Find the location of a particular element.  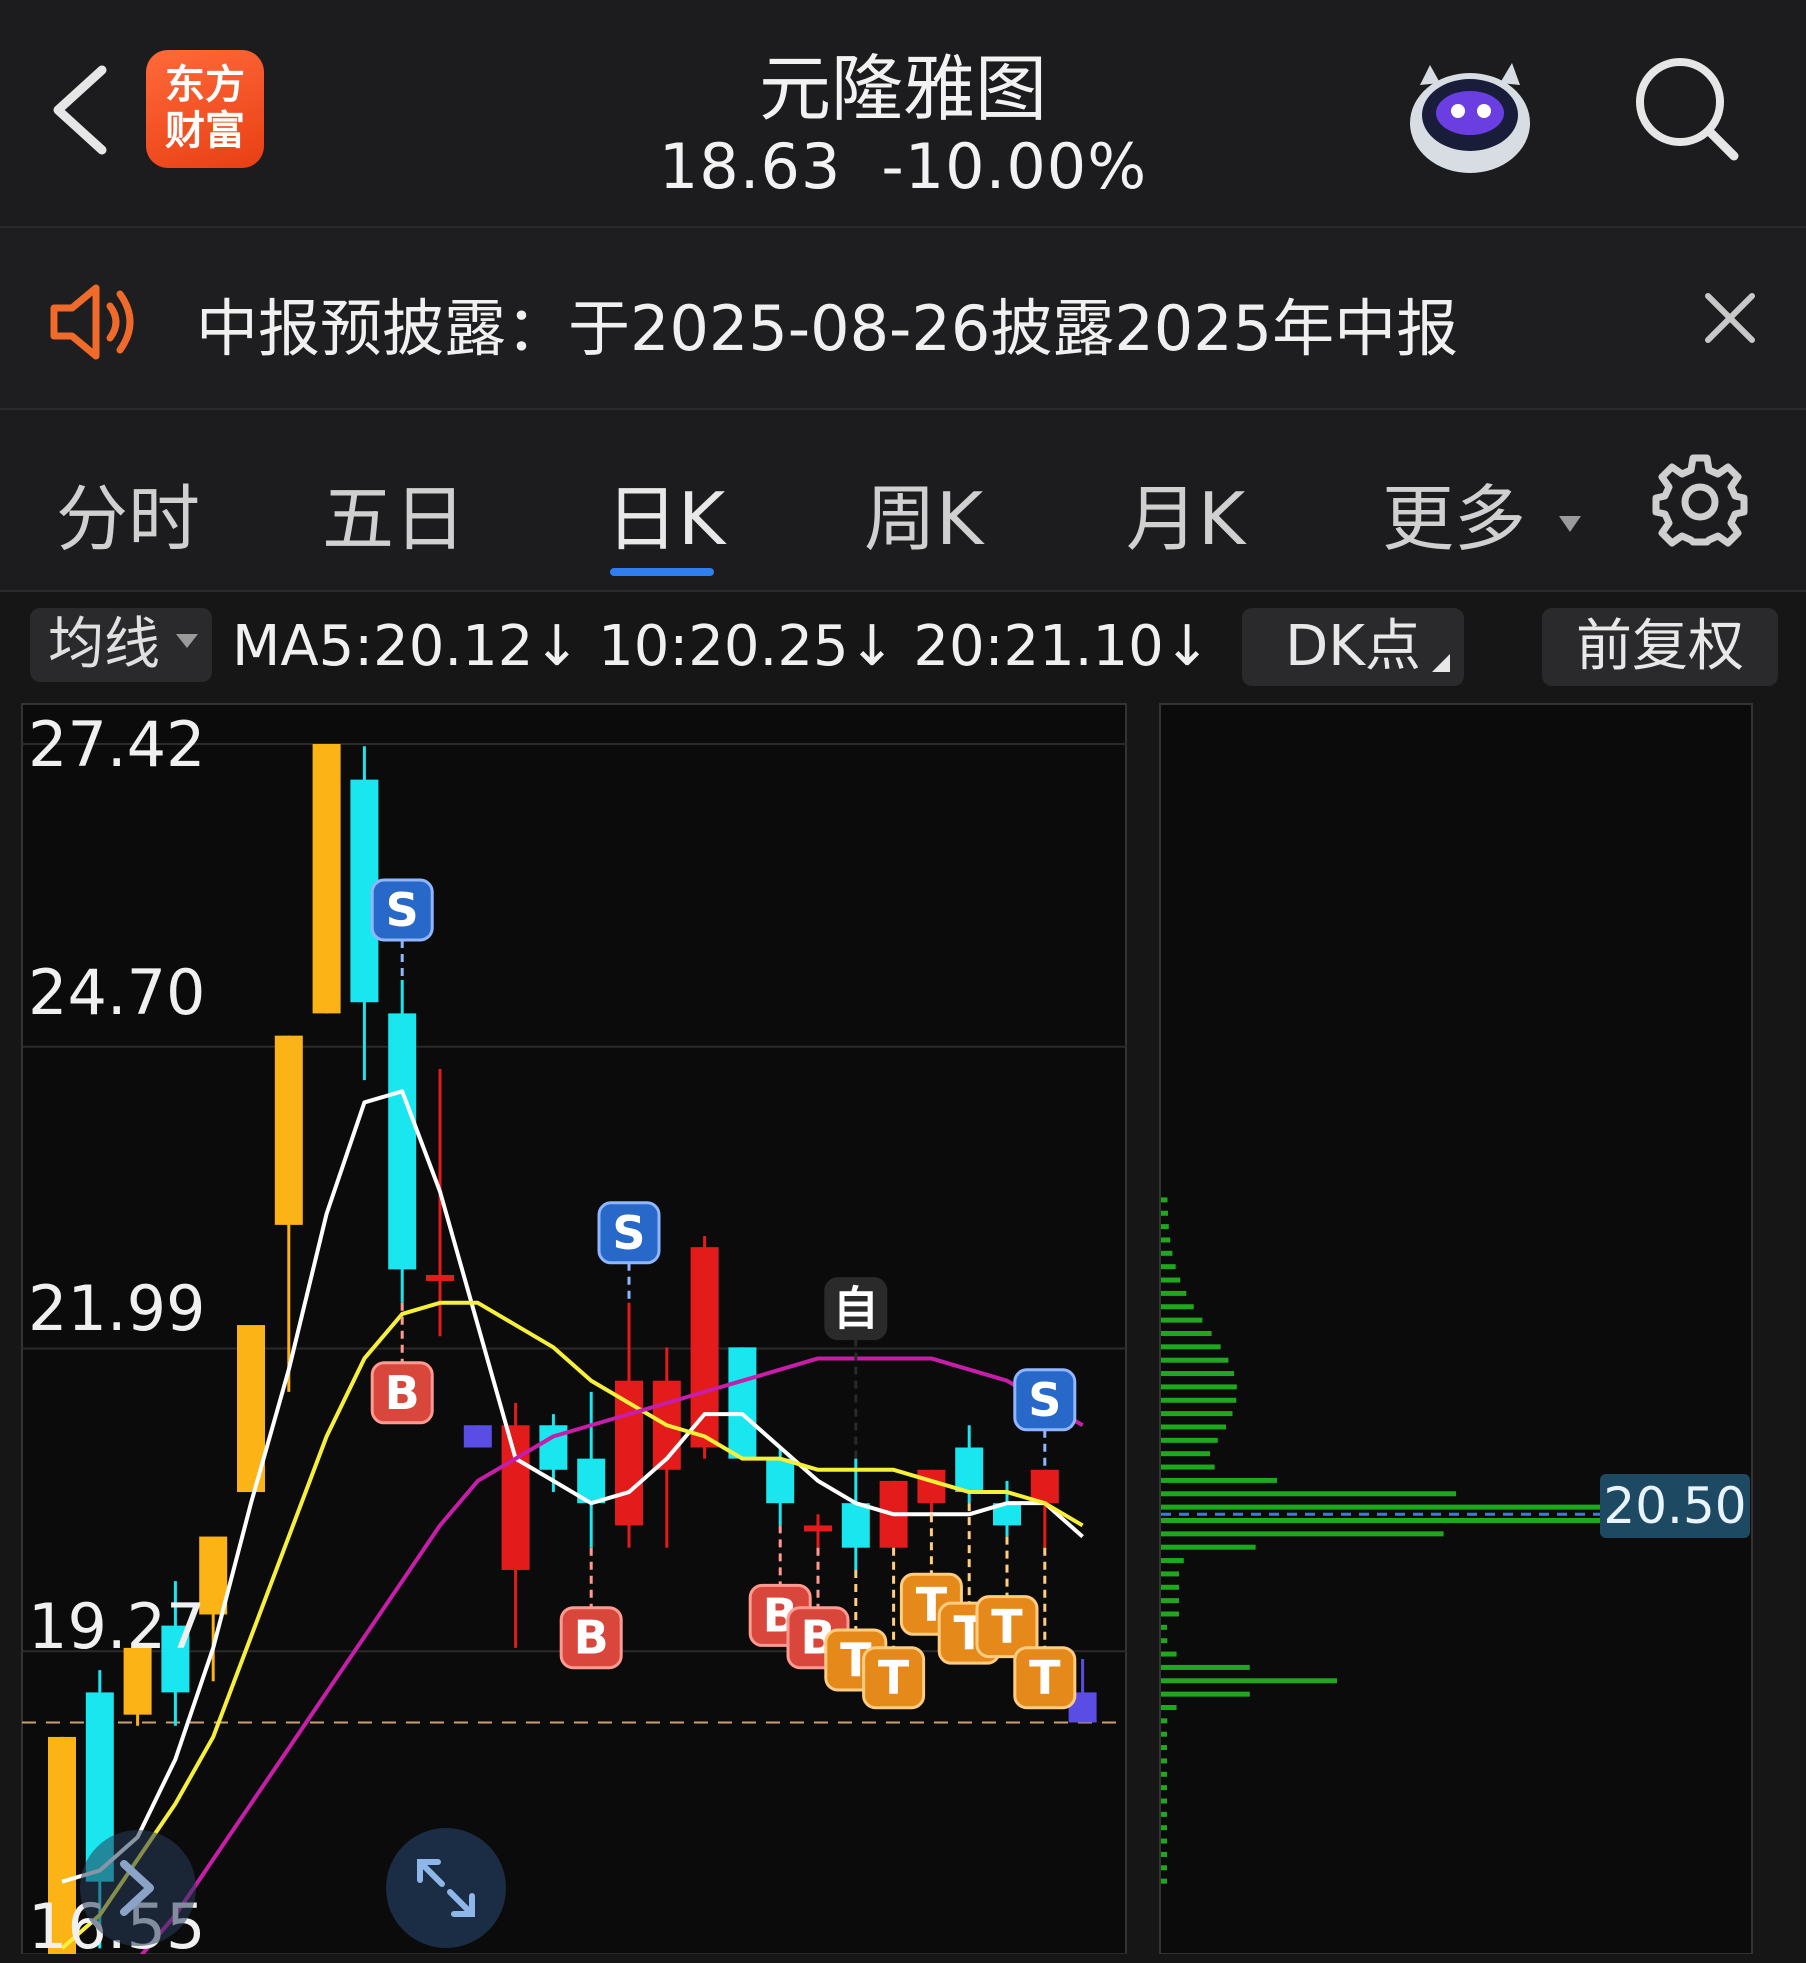

ma-selector: 均线 is located at coordinates (121, 645).